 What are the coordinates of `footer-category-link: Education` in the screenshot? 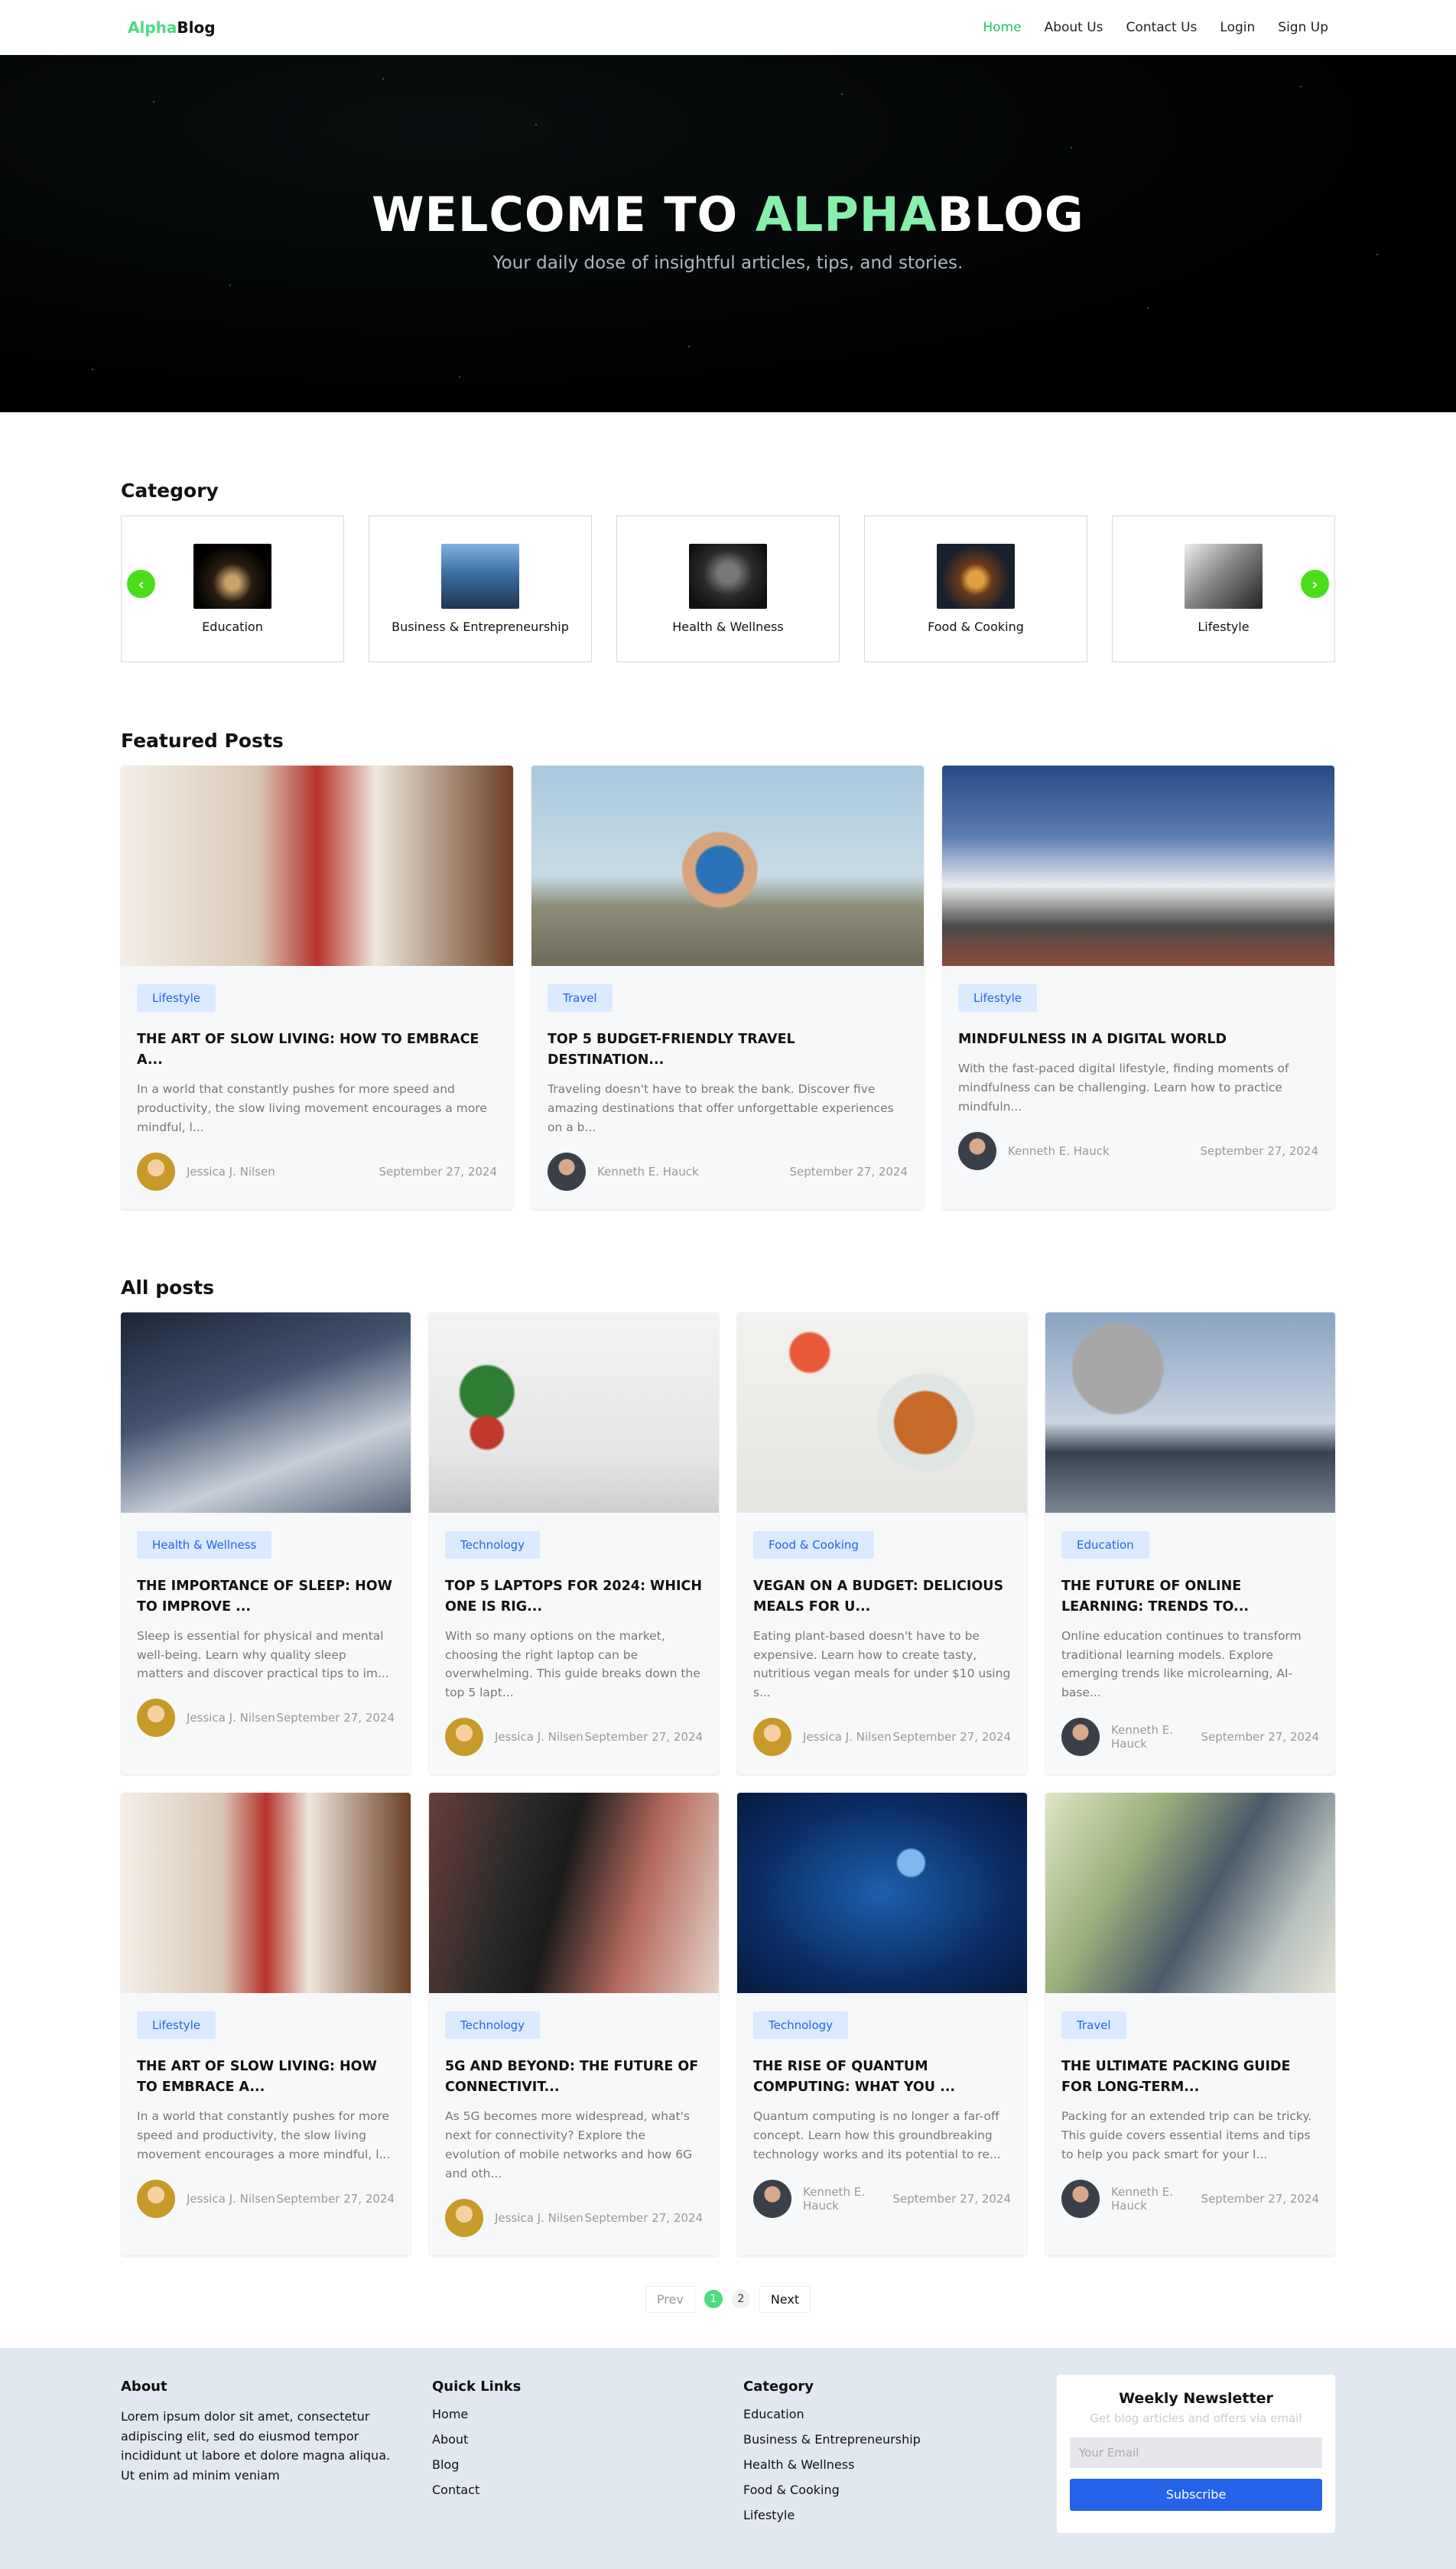 It's located at (899, 2414).